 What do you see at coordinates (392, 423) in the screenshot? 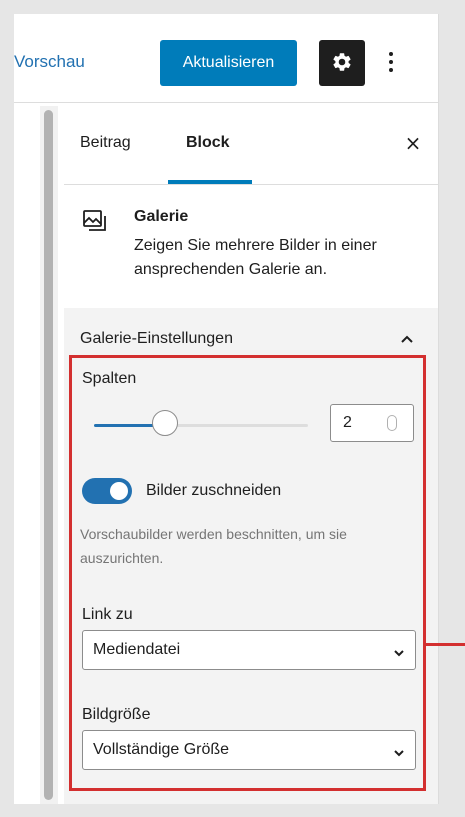
I see `spinner-arrows-icon` at bounding box center [392, 423].